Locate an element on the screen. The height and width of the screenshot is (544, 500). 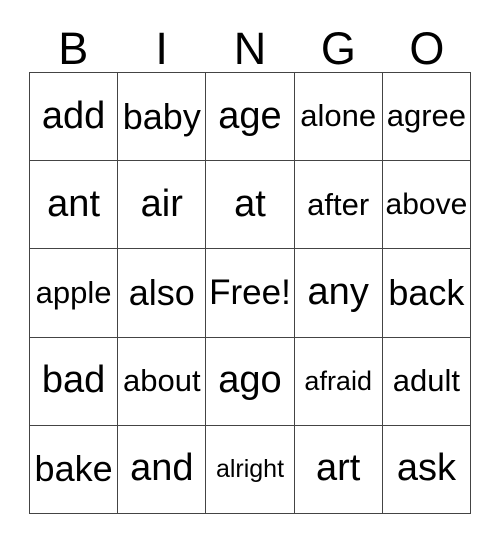
bingo-cell-r1c4: alone is located at coordinates (338, 117).